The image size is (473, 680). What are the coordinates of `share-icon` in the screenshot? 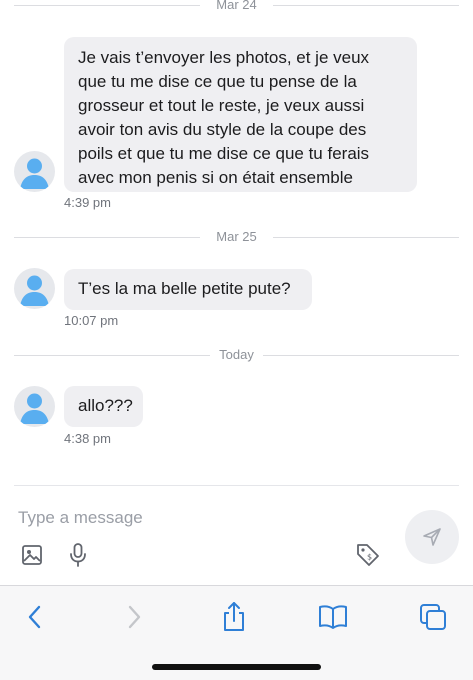 It's located at (234, 616).